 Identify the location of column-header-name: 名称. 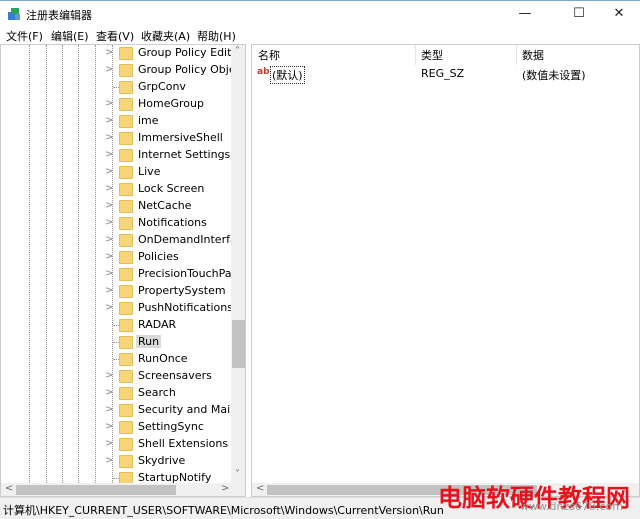
(269, 55).